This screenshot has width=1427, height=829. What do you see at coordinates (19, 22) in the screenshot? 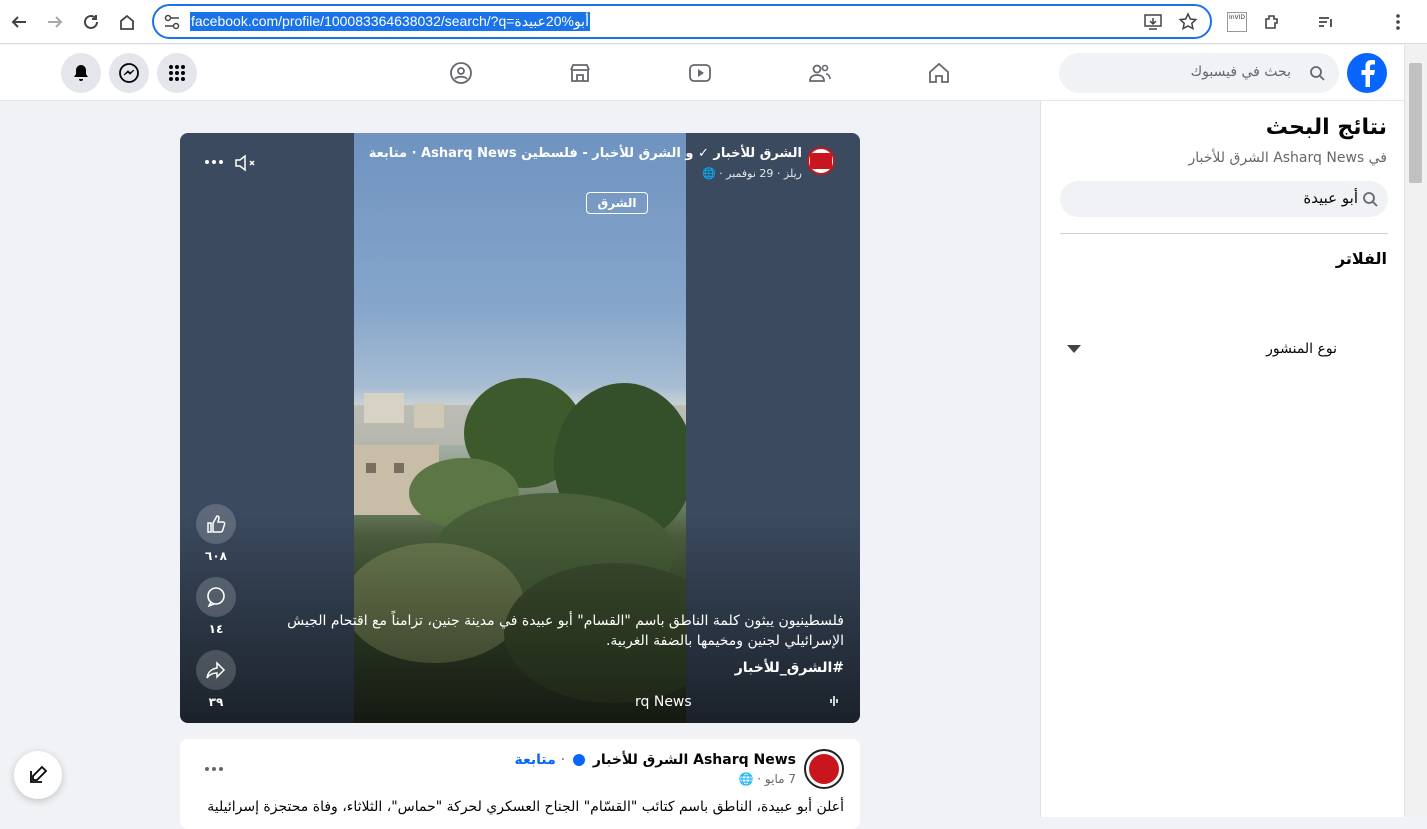
I see `back-icon` at bounding box center [19, 22].